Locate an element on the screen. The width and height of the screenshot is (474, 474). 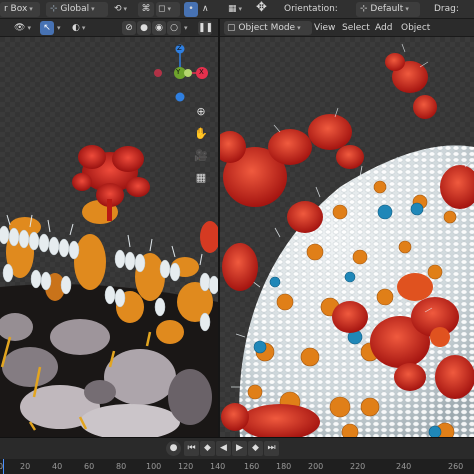
tick-220: 220 is located at coordinates (358, 466).